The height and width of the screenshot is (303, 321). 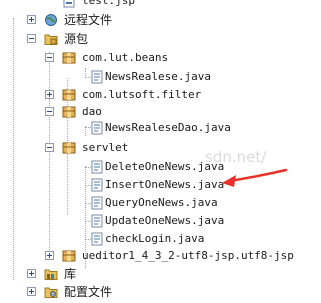 What do you see at coordinates (188, 255) in the screenshot?
I see `tree-item-label: ueditor1_4_3_2-utf8-jsp.utf8-jsp` at bounding box center [188, 255].